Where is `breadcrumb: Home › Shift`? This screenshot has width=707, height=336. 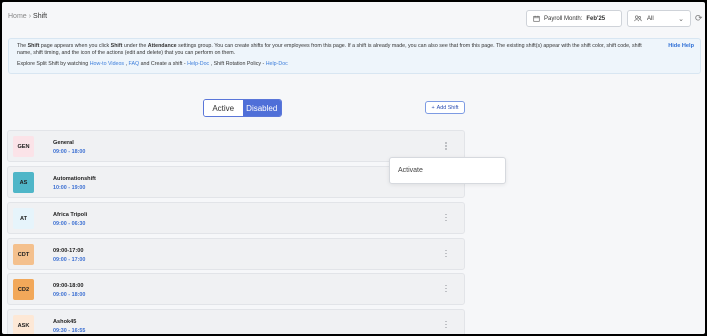 breadcrumb: Home › Shift is located at coordinates (27, 16).